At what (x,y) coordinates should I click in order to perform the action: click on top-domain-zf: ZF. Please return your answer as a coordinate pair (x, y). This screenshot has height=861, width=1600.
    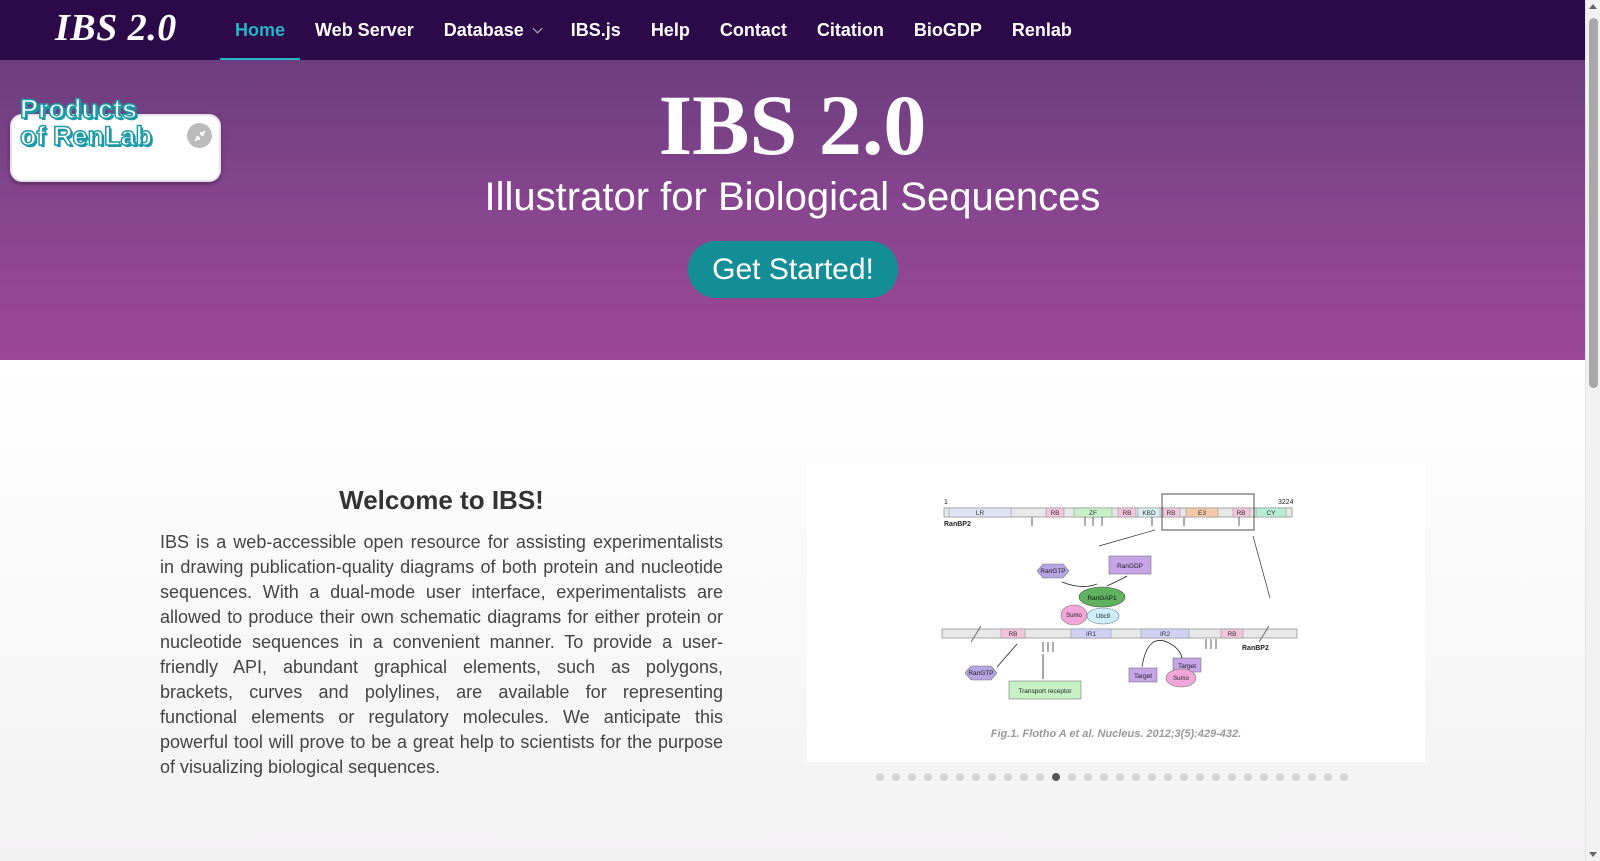
    Looking at the image, I should click on (1093, 513).